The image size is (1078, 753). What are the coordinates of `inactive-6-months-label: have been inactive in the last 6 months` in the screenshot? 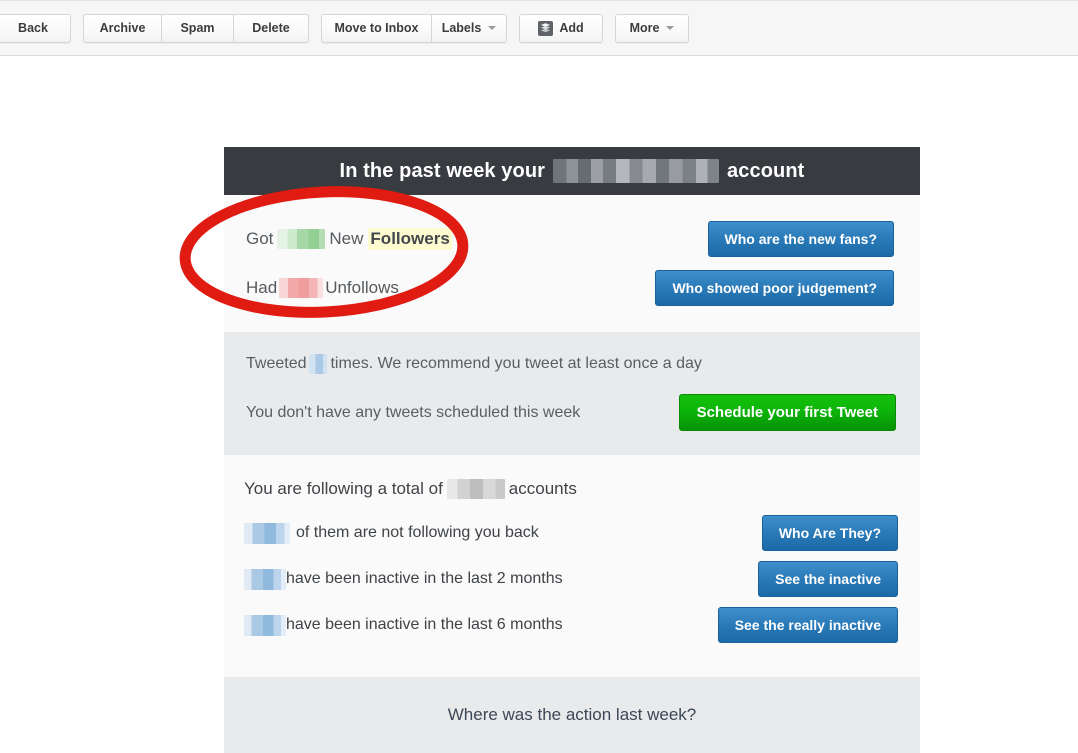 It's located at (424, 624).